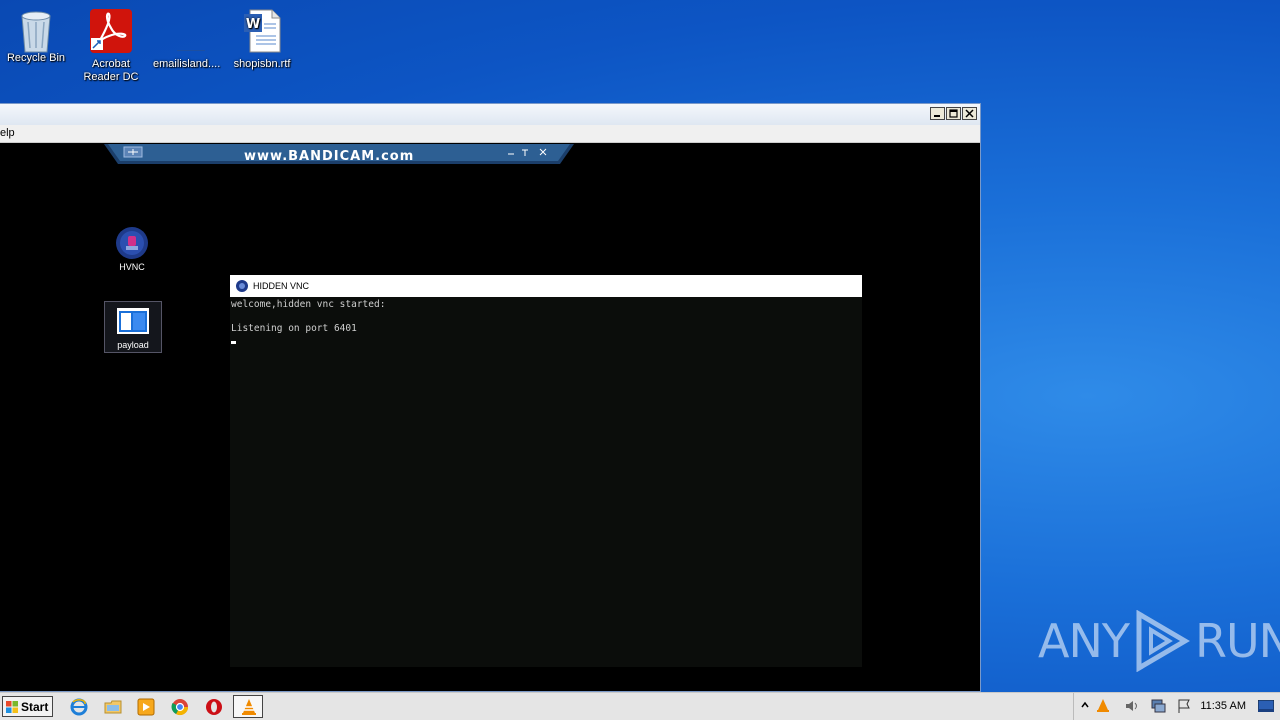 The height and width of the screenshot is (720, 1280). What do you see at coordinates (132, 267) in the screenshot?
I see `remote-icon-label: HVNC` at bounding box center [132, 267].